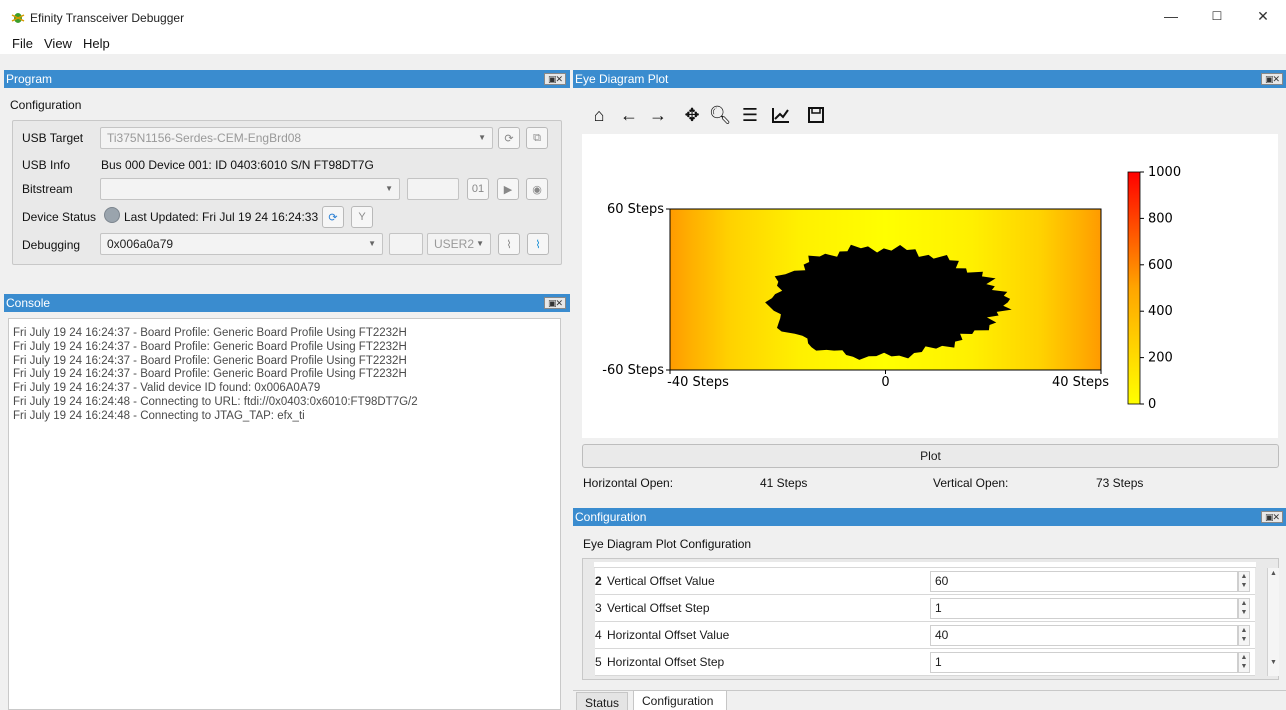  Describe the element at coordinates (635, 209) in the screenshot. I see `y-tick-label: 60 Steps` at that location.